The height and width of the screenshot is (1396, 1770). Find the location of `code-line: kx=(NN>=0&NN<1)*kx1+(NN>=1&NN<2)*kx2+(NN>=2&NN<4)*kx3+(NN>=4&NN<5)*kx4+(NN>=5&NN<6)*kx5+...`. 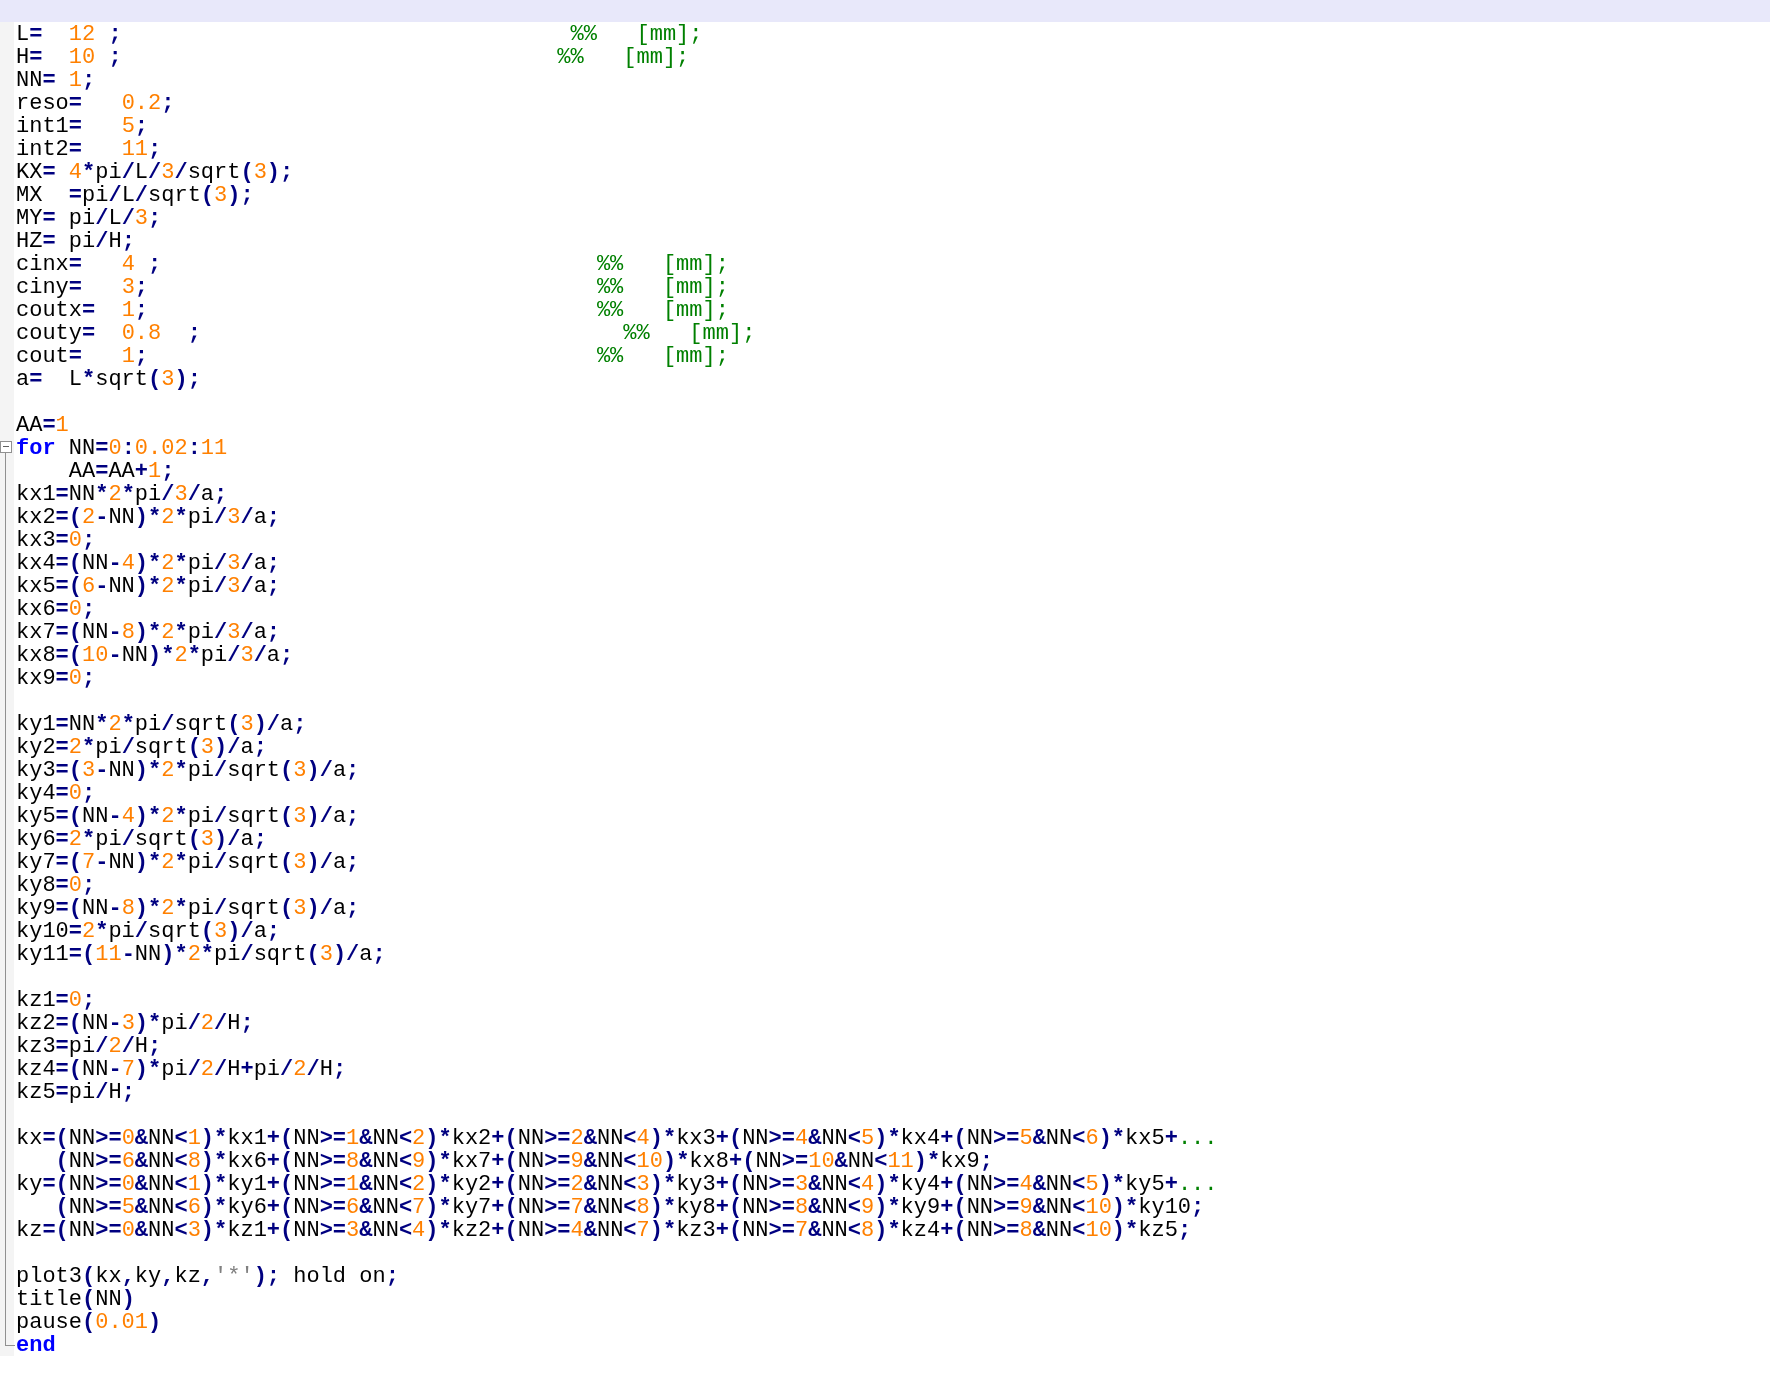

code-line: kx=(NN>=0&NN<1)*kx1+(NN>=1&NN<2)*kx2+(NN>=2&NN<4)*kx3+(NN>=4&NN<5)*kx4+(NN>=5&NN<6)*kx5+... is located at coordinates (617, 1138).